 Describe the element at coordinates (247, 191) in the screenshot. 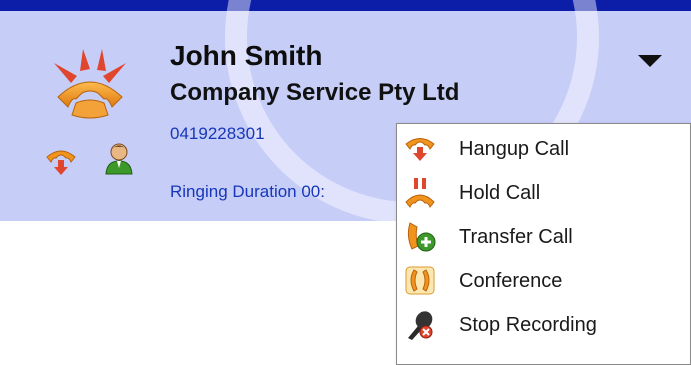

I see `ringing-duration-text: Ringing Duration 00:` at that location.